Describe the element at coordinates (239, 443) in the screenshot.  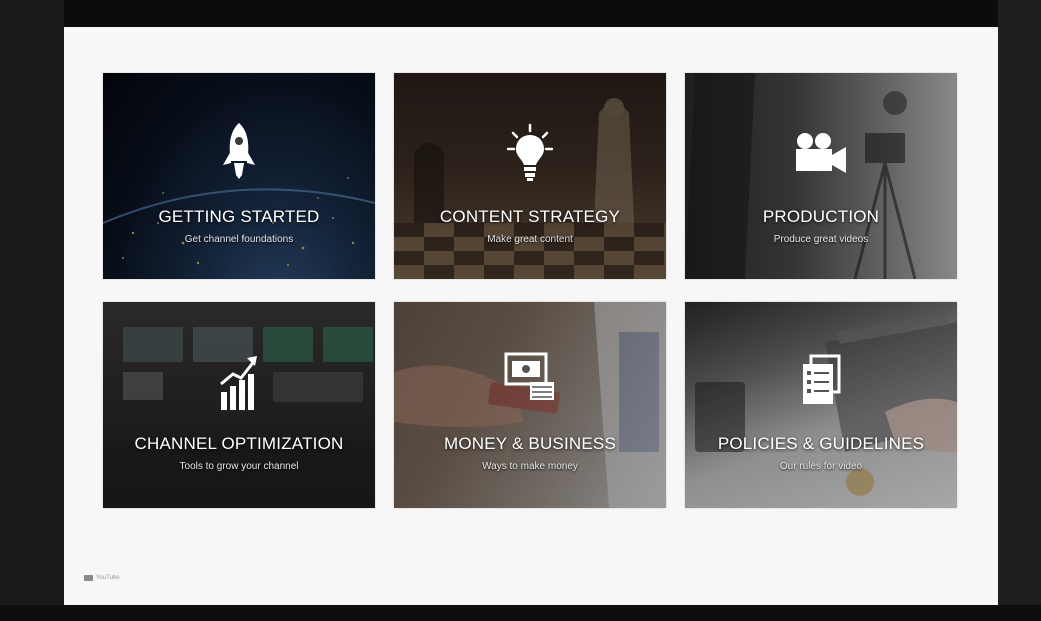
I see `tile-title: CHANNEL OPTIMIZATION` at that location.